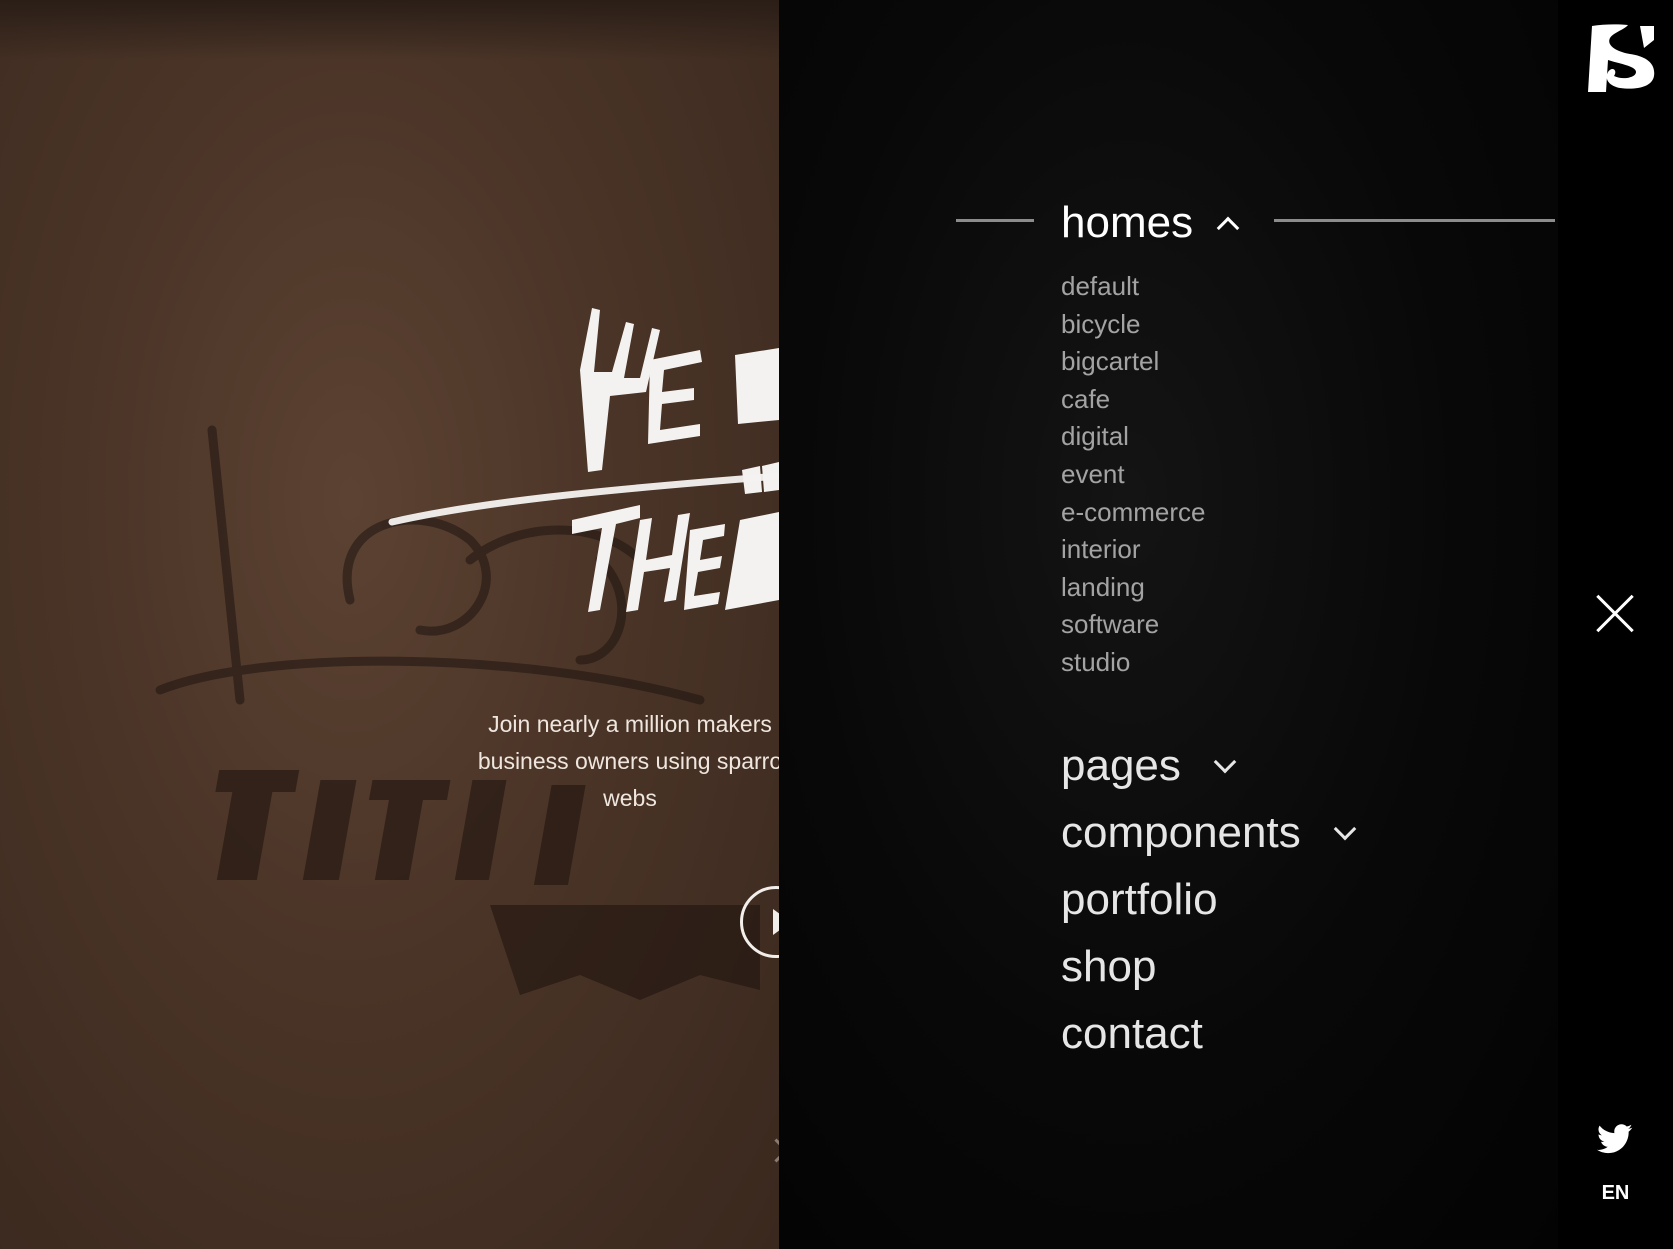 Image resolution: width=1673 pixels, height=1249 pixels. I want to click on submenu-item-bigcartel: bigcartel, so click(1133, 362).